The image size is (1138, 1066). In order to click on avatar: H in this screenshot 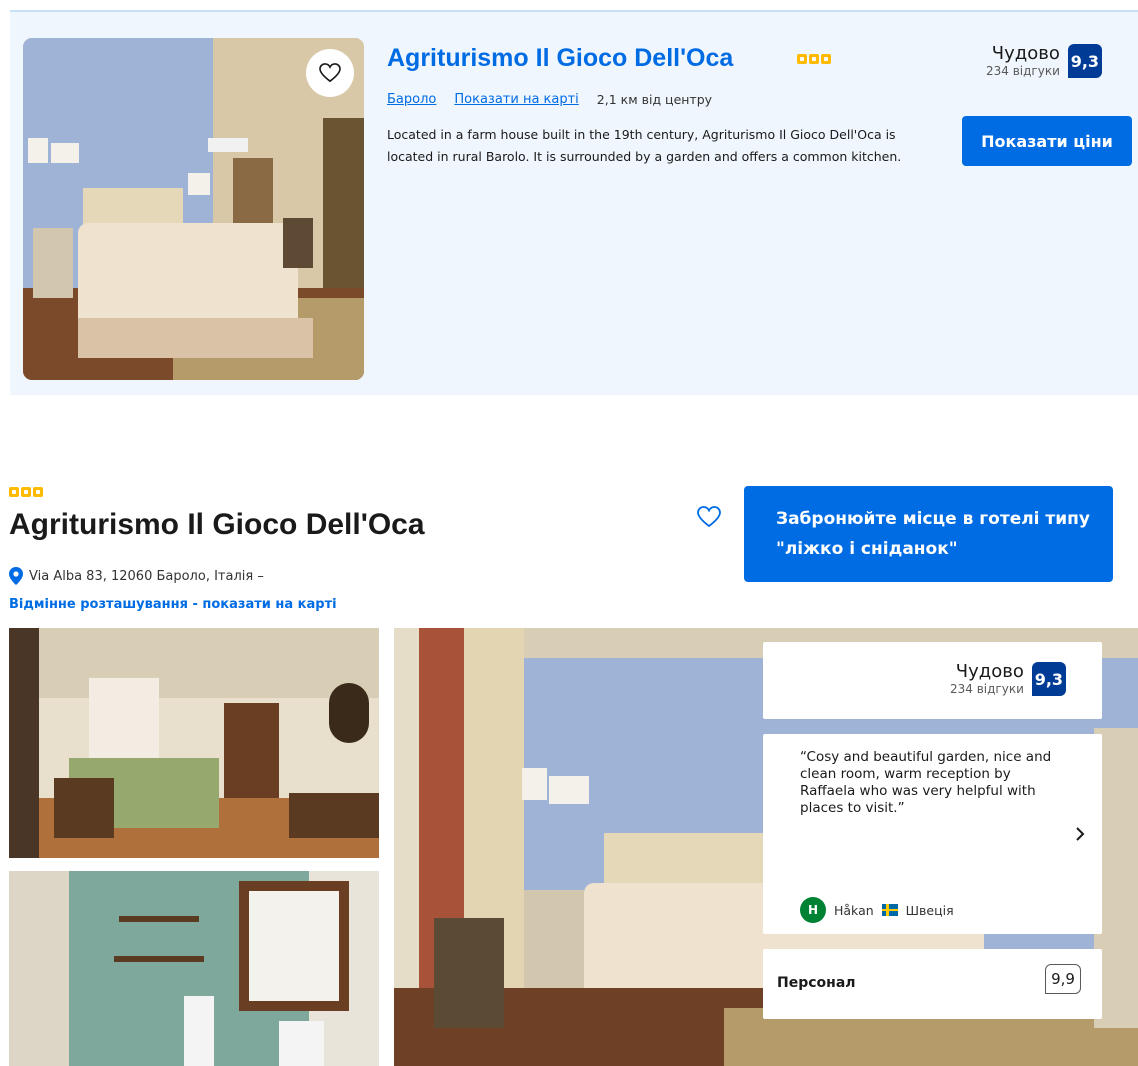, I will do `click(813, 910)`.